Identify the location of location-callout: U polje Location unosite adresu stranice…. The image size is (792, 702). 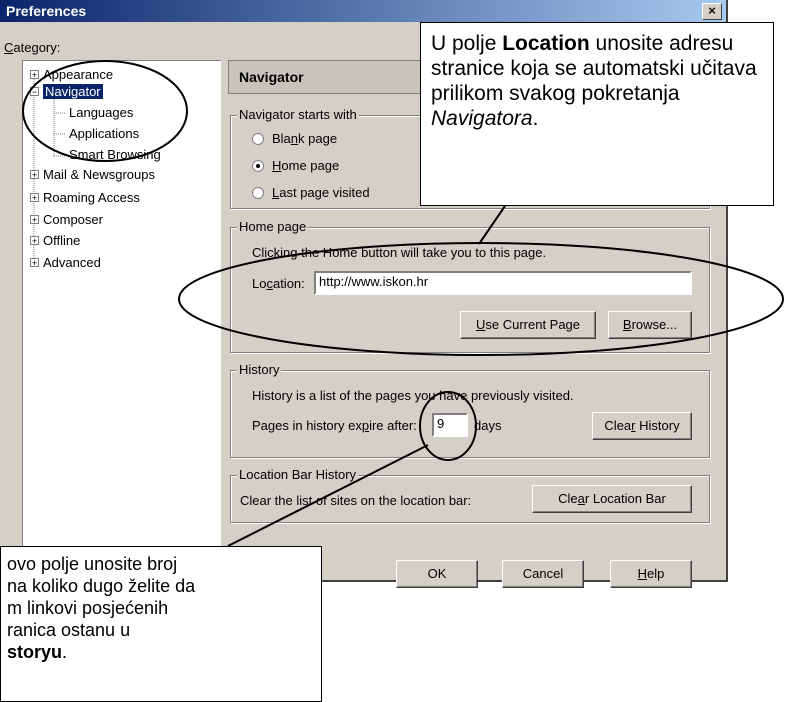
(597, 114).